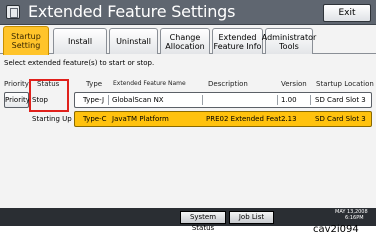 This screenshot has height=241, width=376. Describe the element at coordinates (289, 119) in the screenshot. I see `row-version: 2.13` at that location.